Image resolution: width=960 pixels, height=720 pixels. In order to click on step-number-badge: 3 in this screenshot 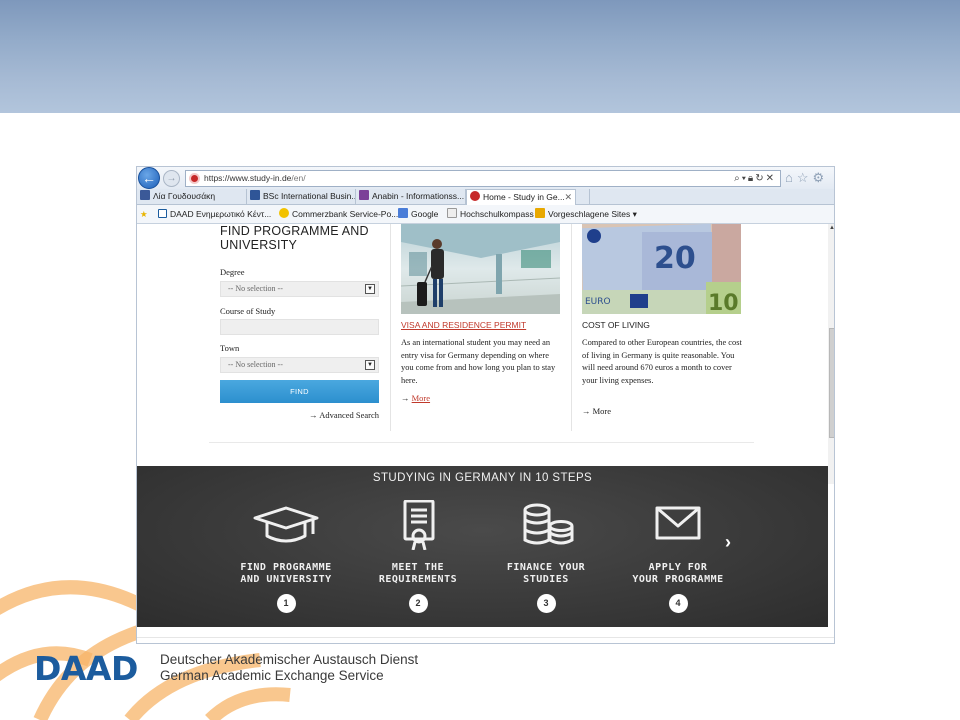, I will do `click(546, 603)`.